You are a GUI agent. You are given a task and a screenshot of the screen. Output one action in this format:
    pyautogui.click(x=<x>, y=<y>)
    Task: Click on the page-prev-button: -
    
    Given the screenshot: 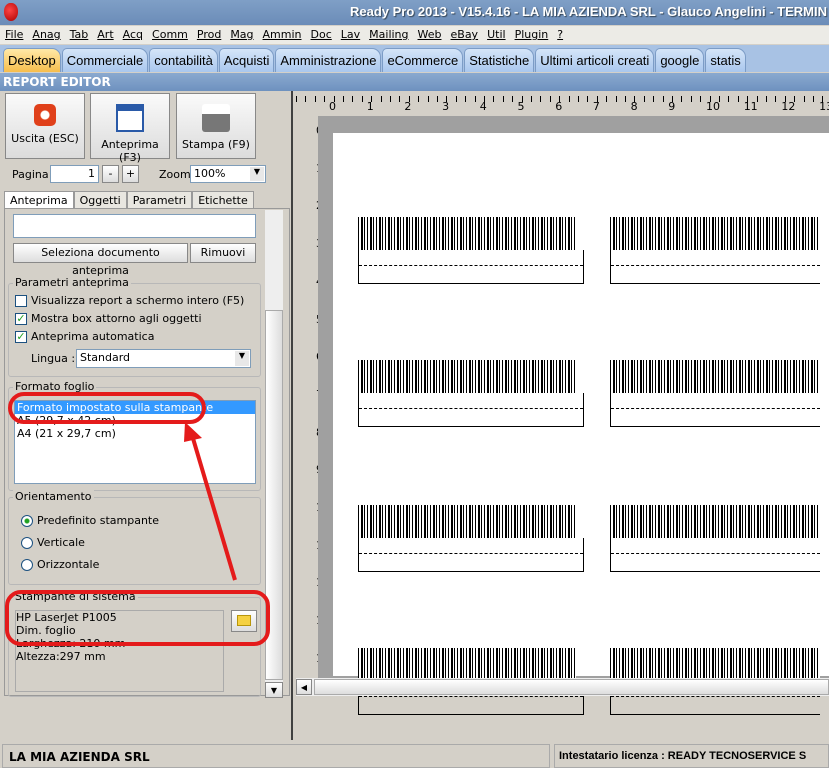 What is the action you would take?
    pyautogui.click(x=110, y=174)
    